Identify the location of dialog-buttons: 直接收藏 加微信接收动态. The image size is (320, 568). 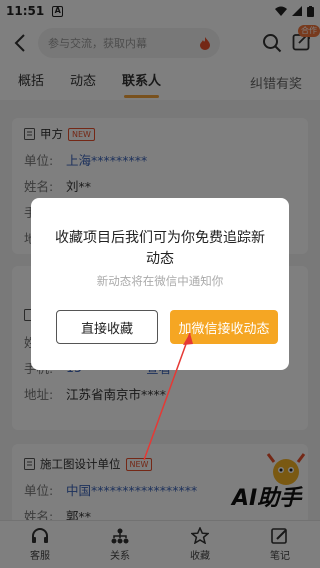
(167, 327).